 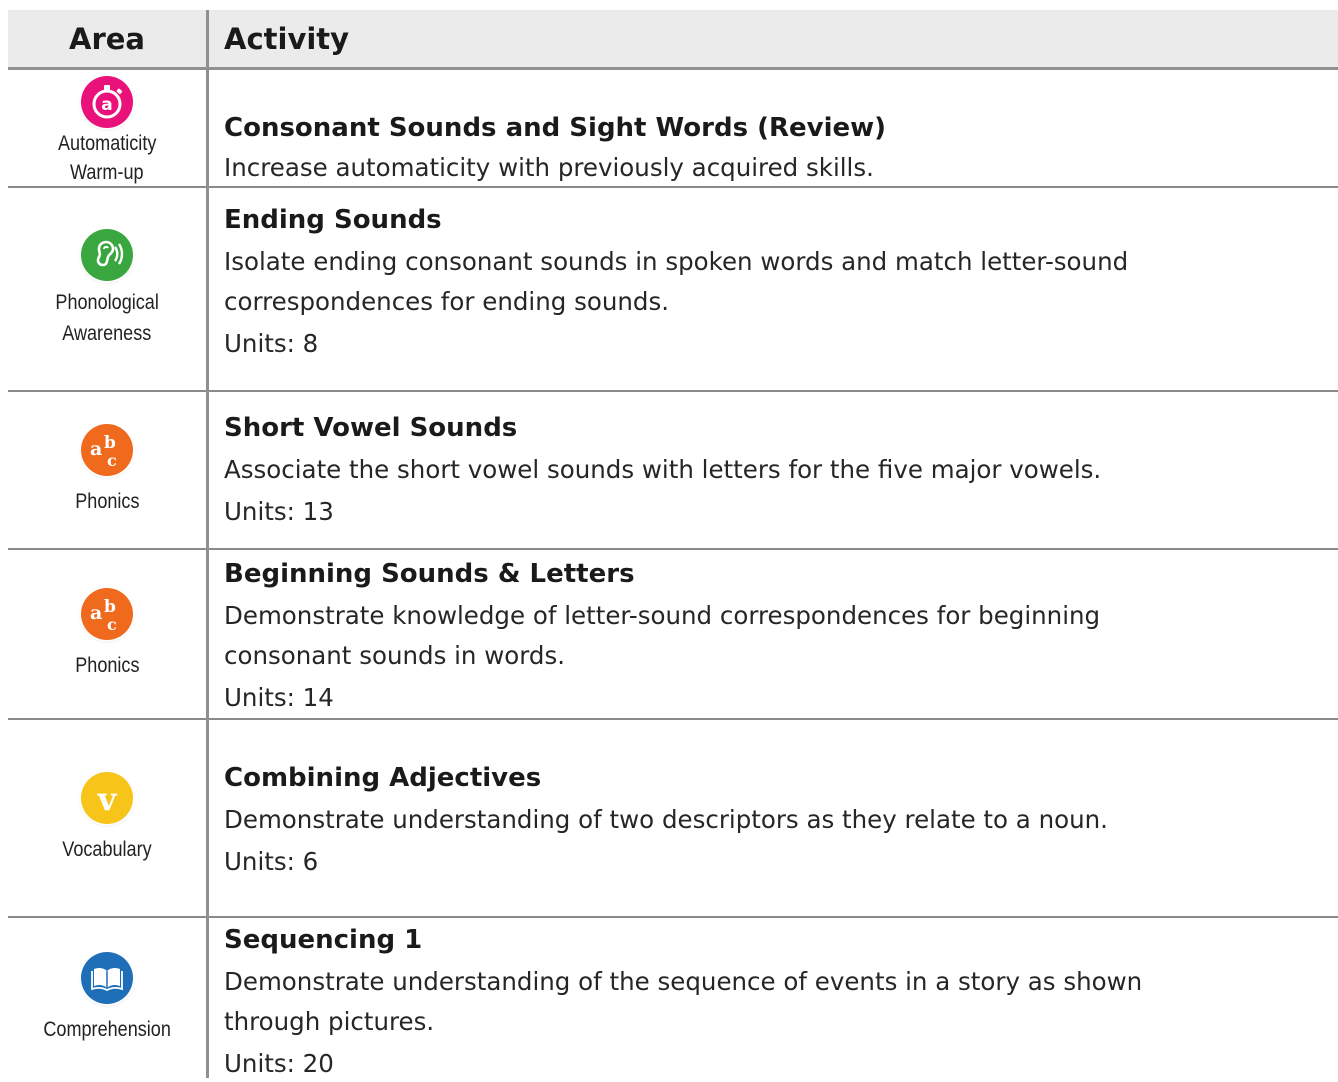 I want to click on activity-title: Short Vowel Sounds, so click(x=371, y=428).